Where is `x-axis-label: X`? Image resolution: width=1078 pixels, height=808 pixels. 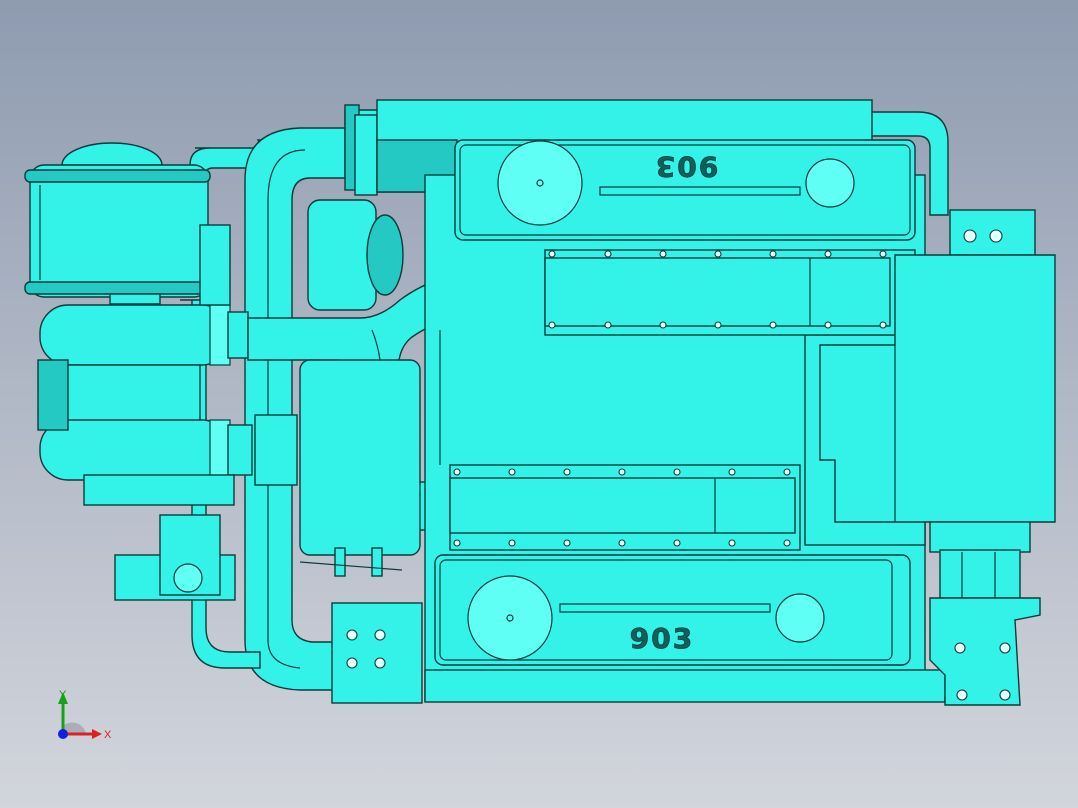 x-axis-label: X is located at coordinates (108, 735).